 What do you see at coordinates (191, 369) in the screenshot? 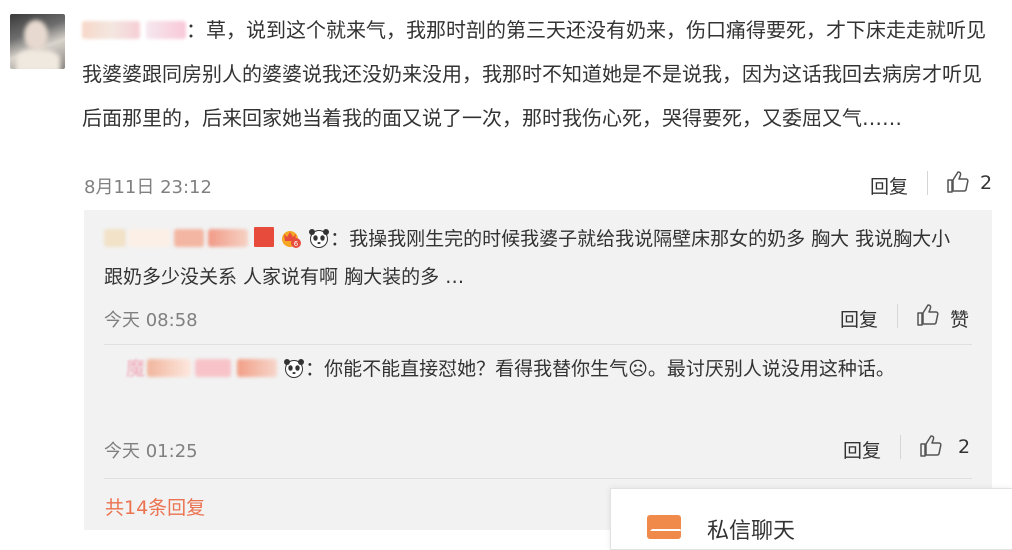
I see `reply-2-name-blurred: 魔` at bounding box center [191, 369].